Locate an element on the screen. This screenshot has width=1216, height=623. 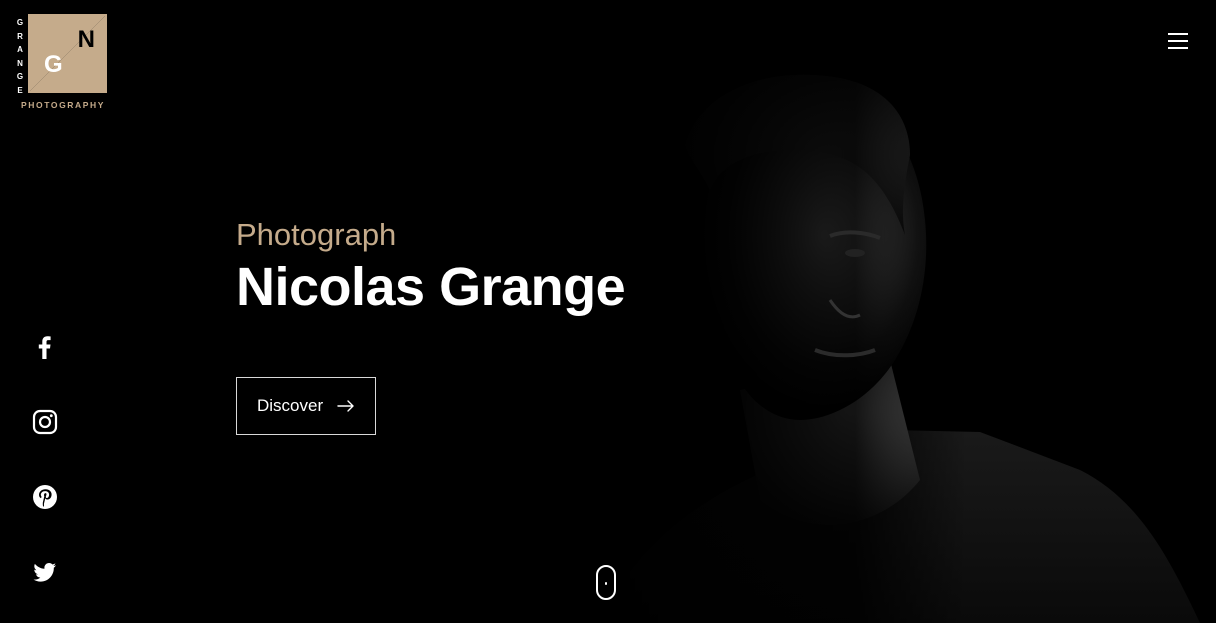
facebook-icon is located at coordinates (44, 347).